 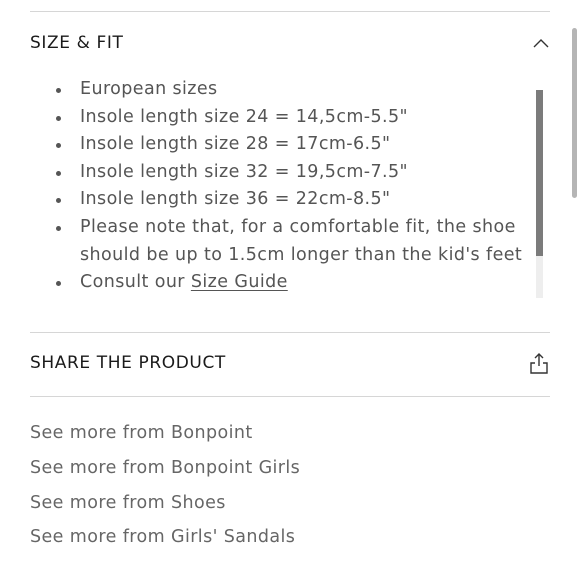 What do you see at coordinates (289, 283) in the screenshot?
I see `size-fit-item-consult: Consult our Size Guide` at bounding box center [289, 283].